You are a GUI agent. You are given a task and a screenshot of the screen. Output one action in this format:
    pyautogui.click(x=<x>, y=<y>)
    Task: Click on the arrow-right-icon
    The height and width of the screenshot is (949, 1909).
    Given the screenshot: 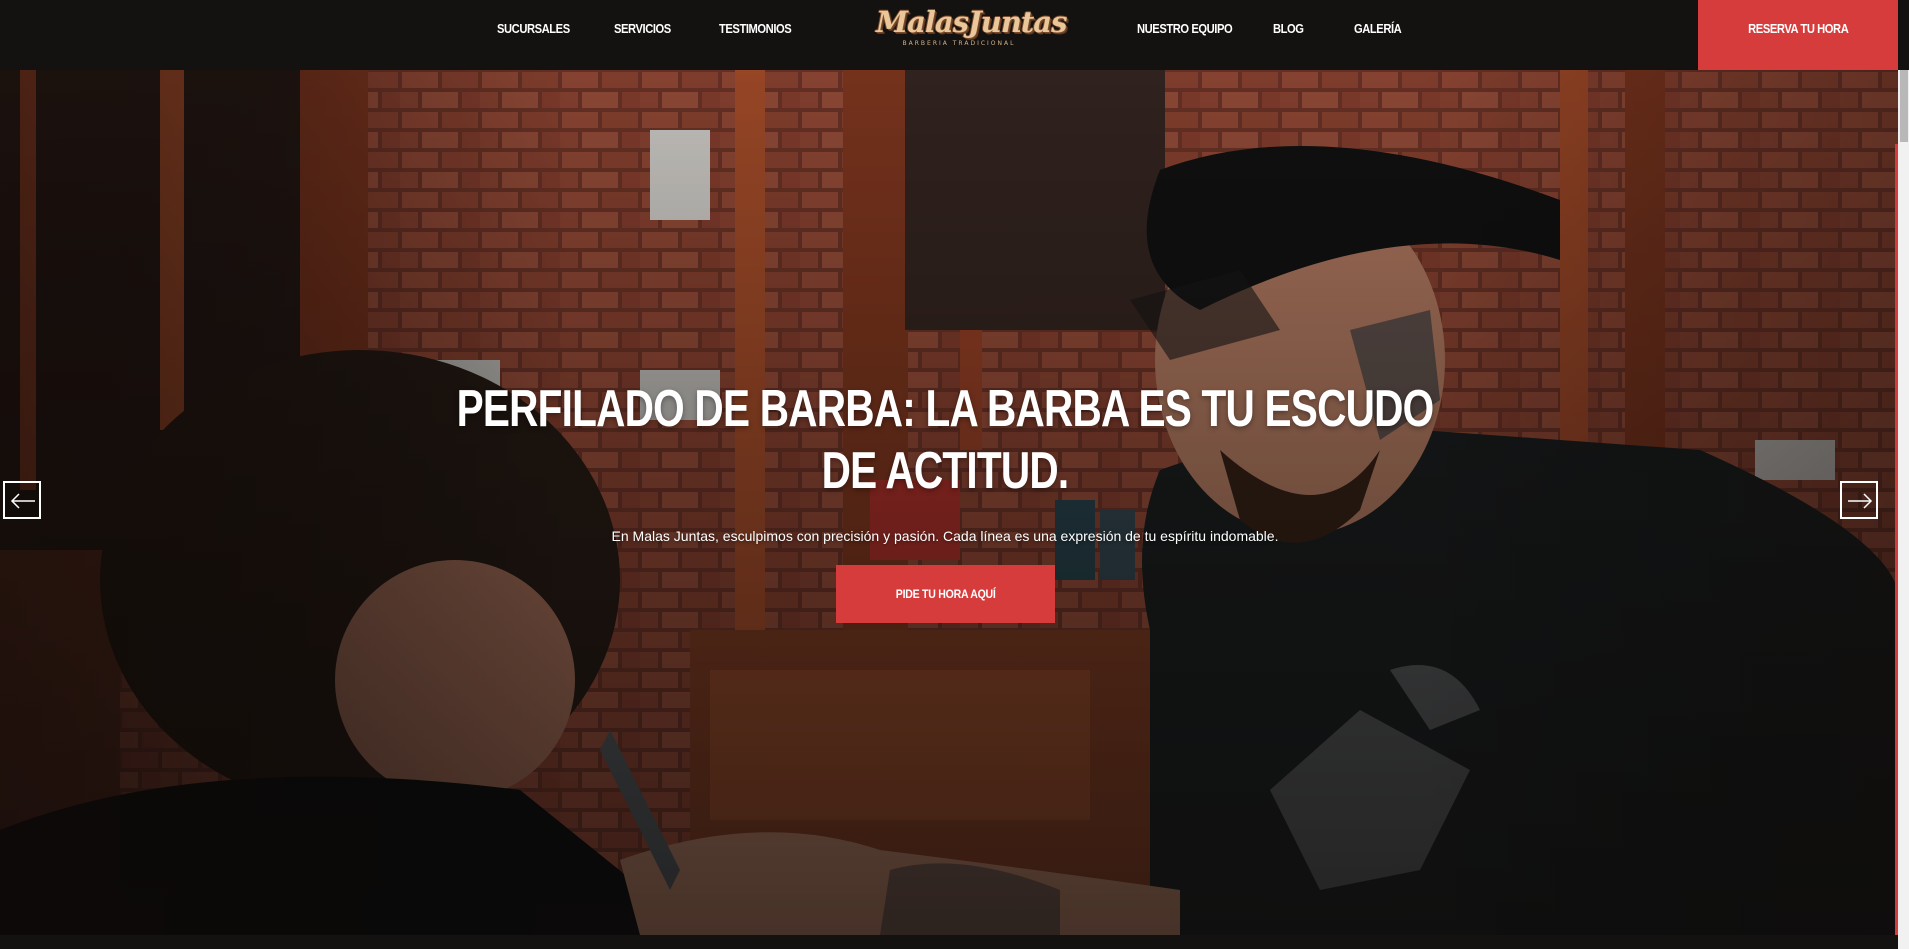 What is the action you would take?
    pyautogui.click(x=1860, y=501)
    